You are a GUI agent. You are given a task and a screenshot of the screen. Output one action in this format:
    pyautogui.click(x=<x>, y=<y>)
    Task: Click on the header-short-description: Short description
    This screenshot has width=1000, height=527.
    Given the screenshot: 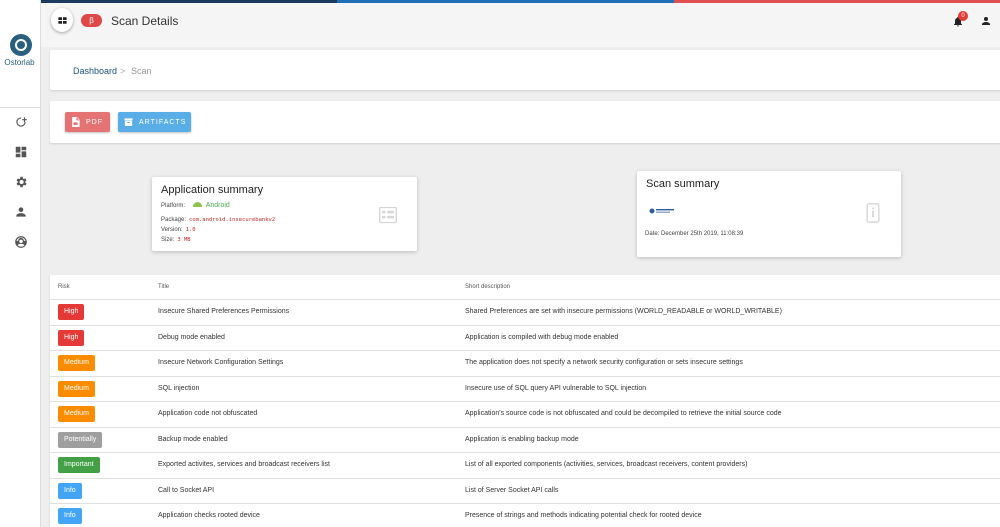 What is the action you would take?
    pyautogui.click(x=488, y=287)
    